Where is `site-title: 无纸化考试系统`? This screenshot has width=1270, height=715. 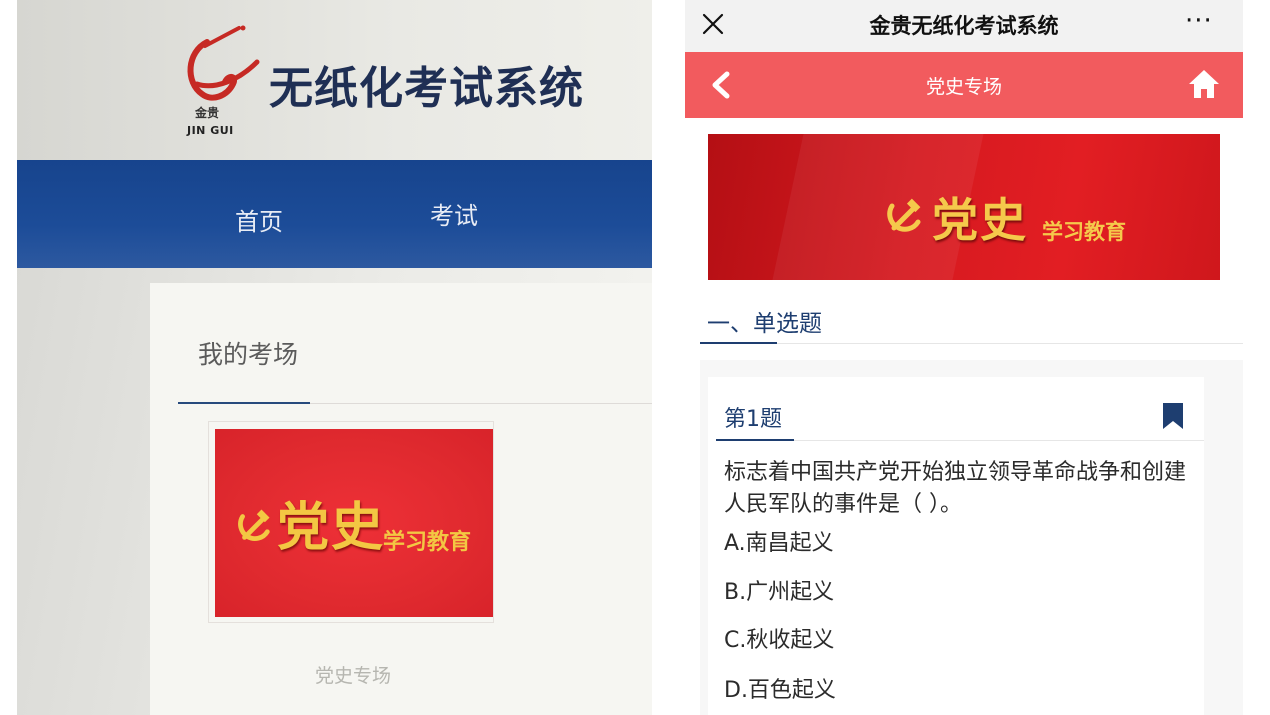
site-title: 无纸化考试系统 is located at coordinates (426, 88).